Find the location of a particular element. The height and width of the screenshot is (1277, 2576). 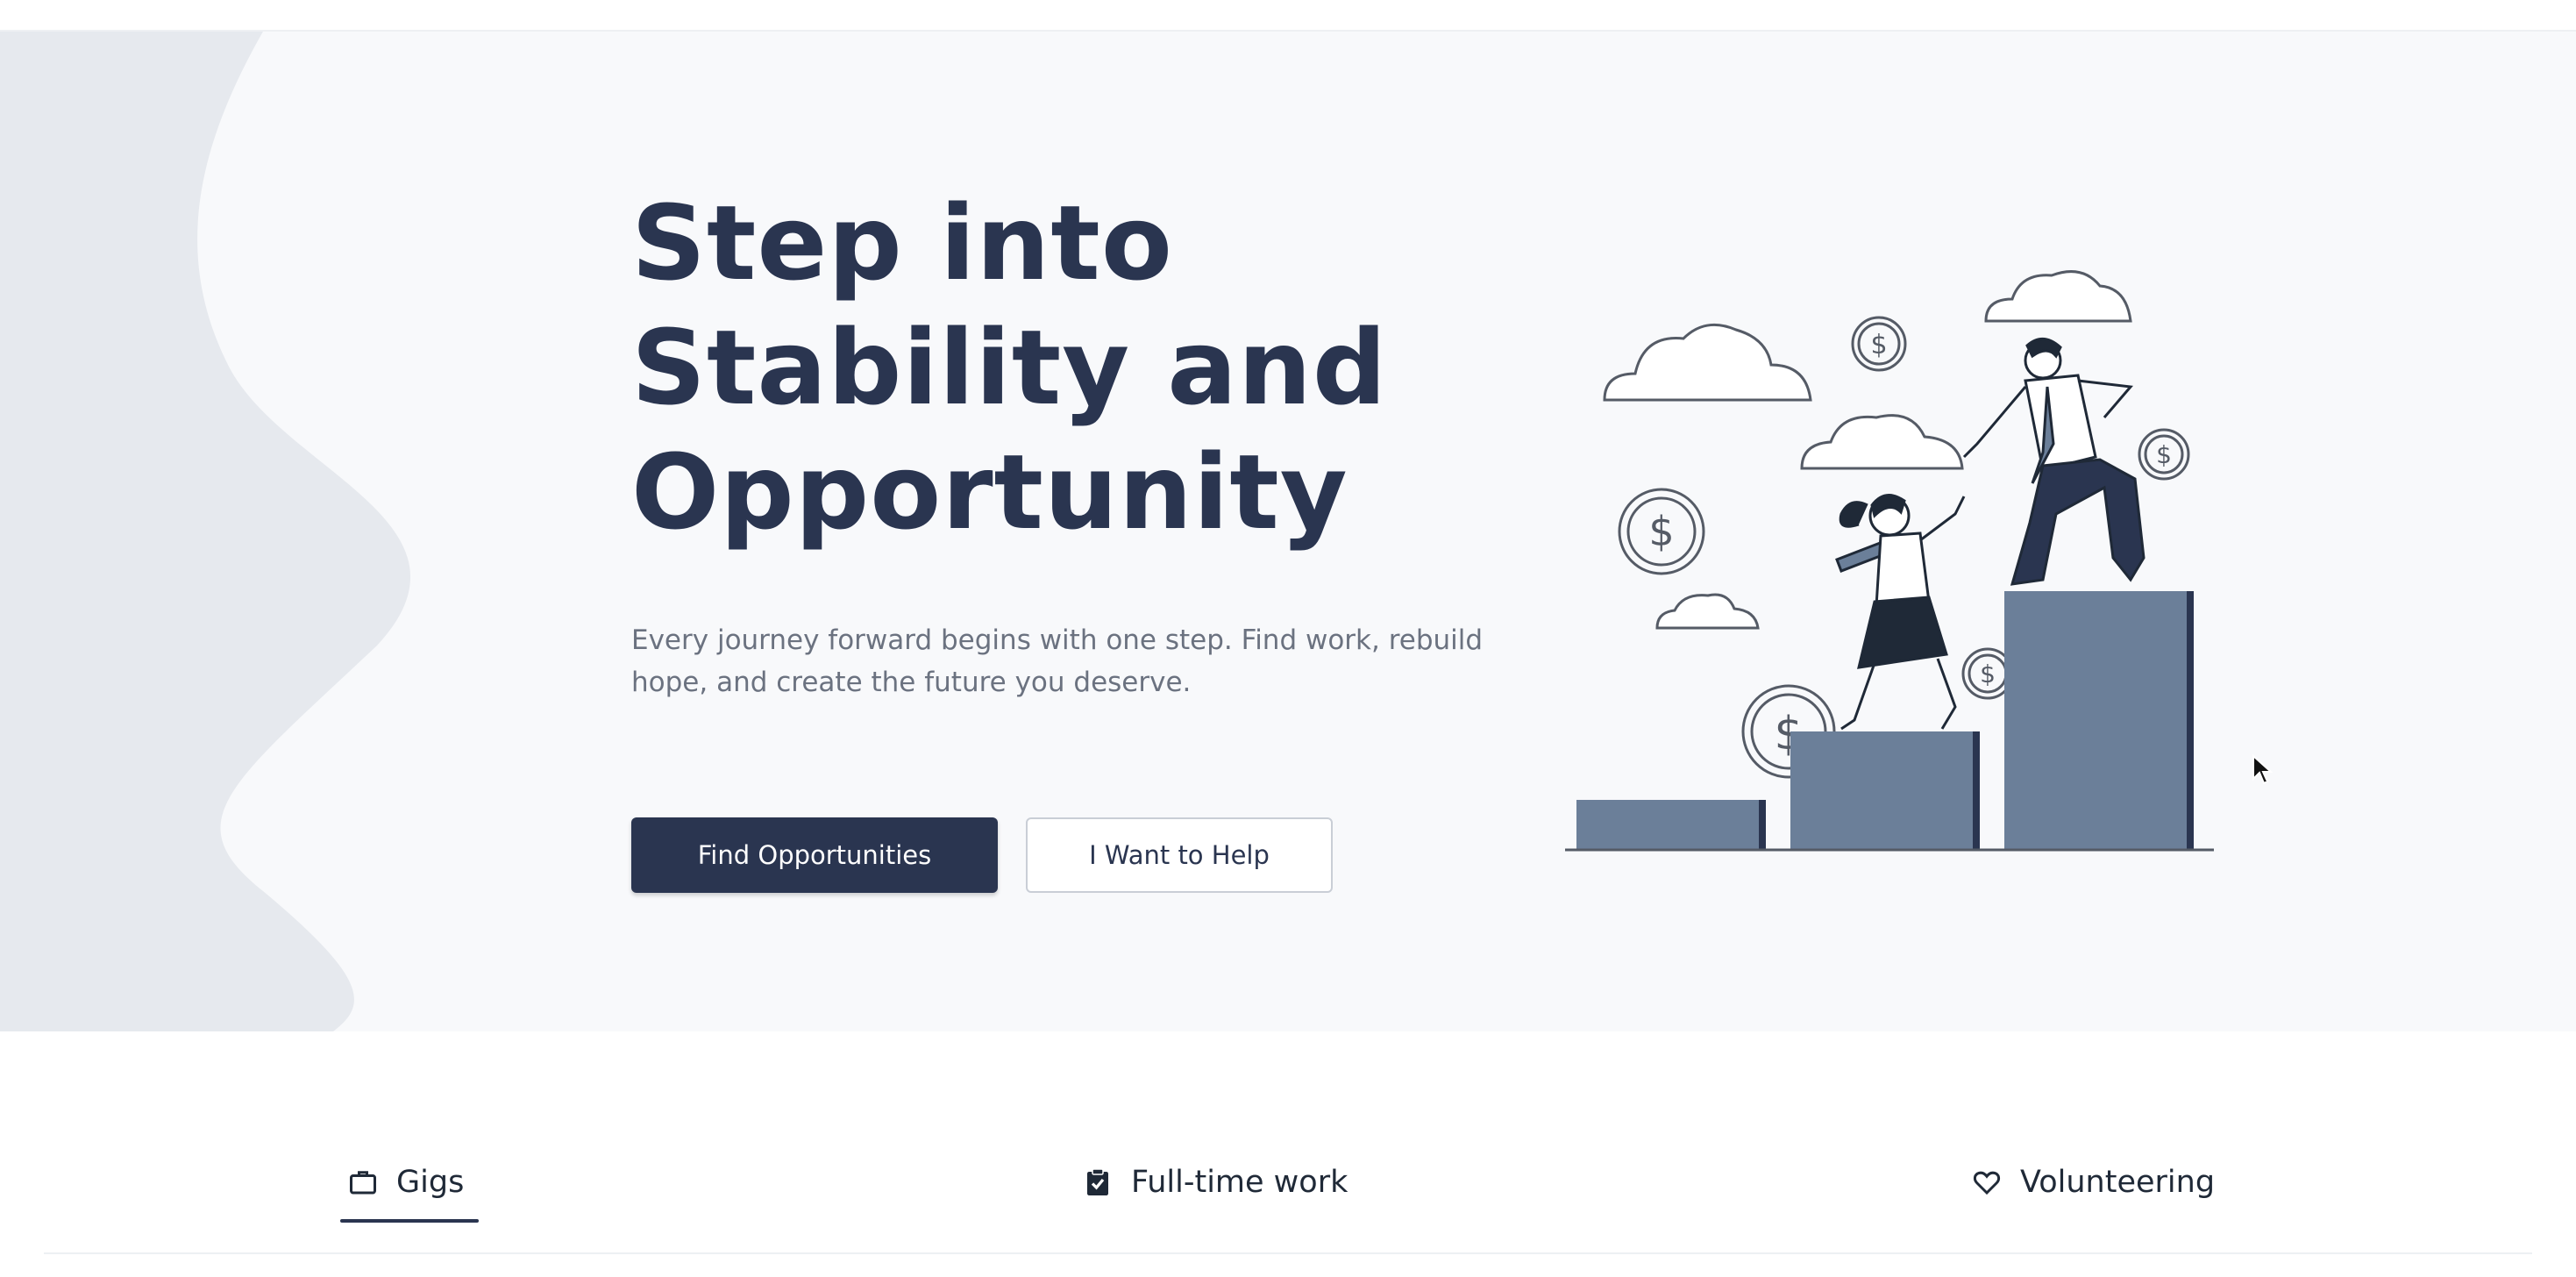

hero-title-line: Opportunity is located at coordinates (989, 492).